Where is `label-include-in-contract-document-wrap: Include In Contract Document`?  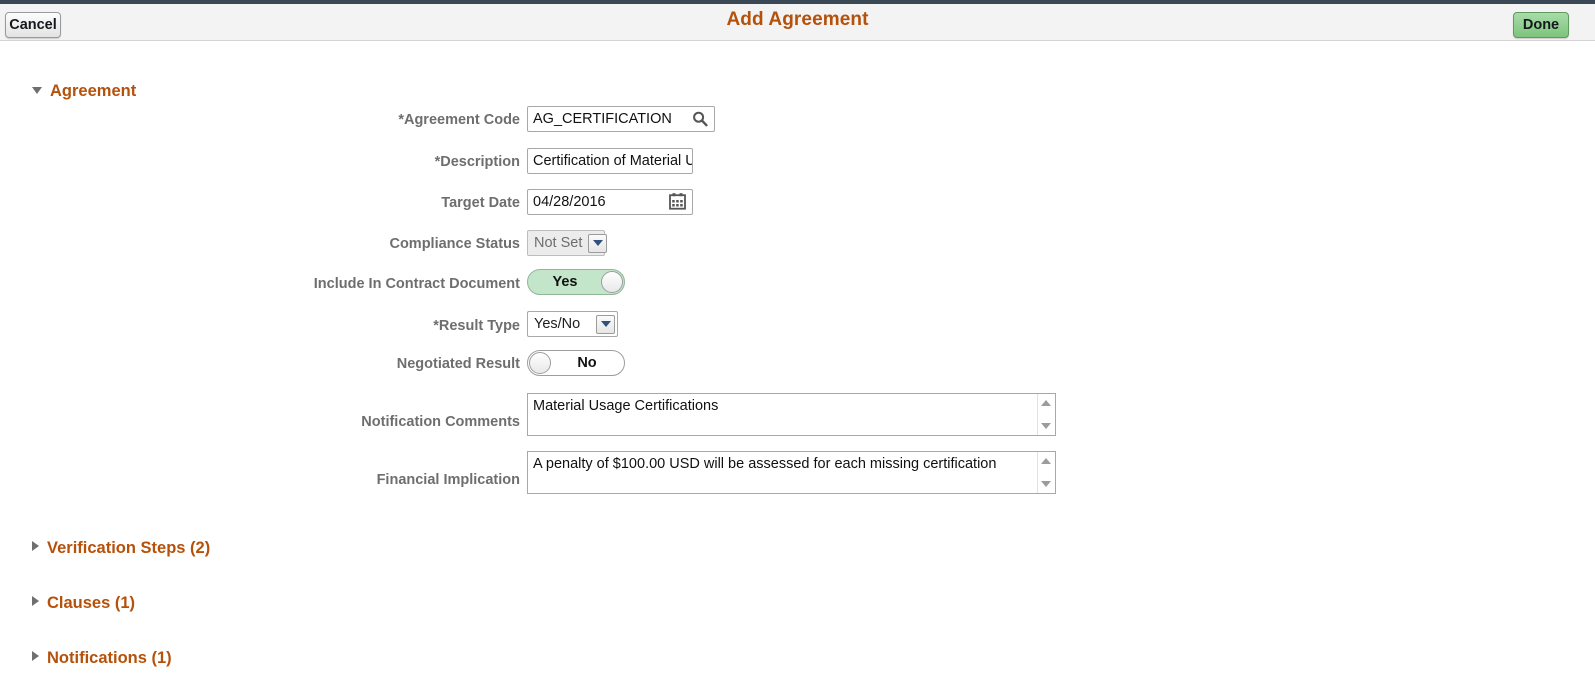
label-include-in-contract-document-wrap: Include In Contract Document is located at coordinates (260, 284).